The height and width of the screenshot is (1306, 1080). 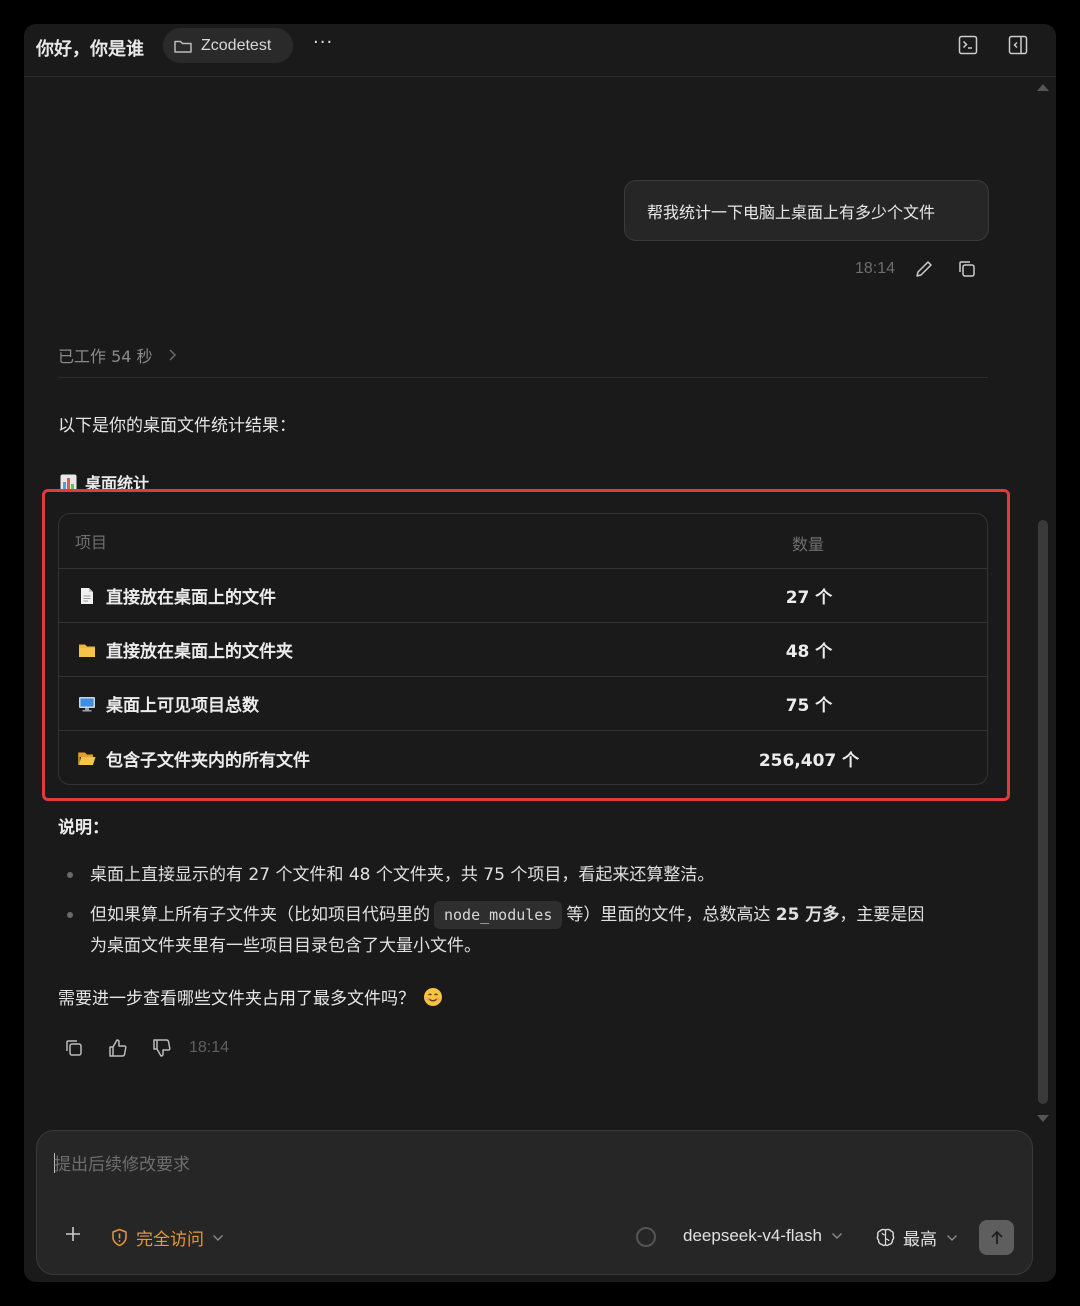 What do you see at coordinates (534, 1202) in the screenshot?
I see `composer: 提出后续修改要求 完全访问 deepseek-v4-flash 最高` at bounding box center [534, 1202].